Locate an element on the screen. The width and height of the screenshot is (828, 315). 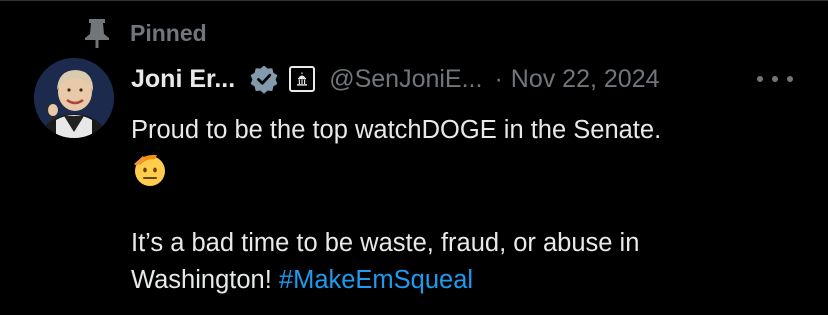
government-affiliation-badge is located at coordinates (302, 79).